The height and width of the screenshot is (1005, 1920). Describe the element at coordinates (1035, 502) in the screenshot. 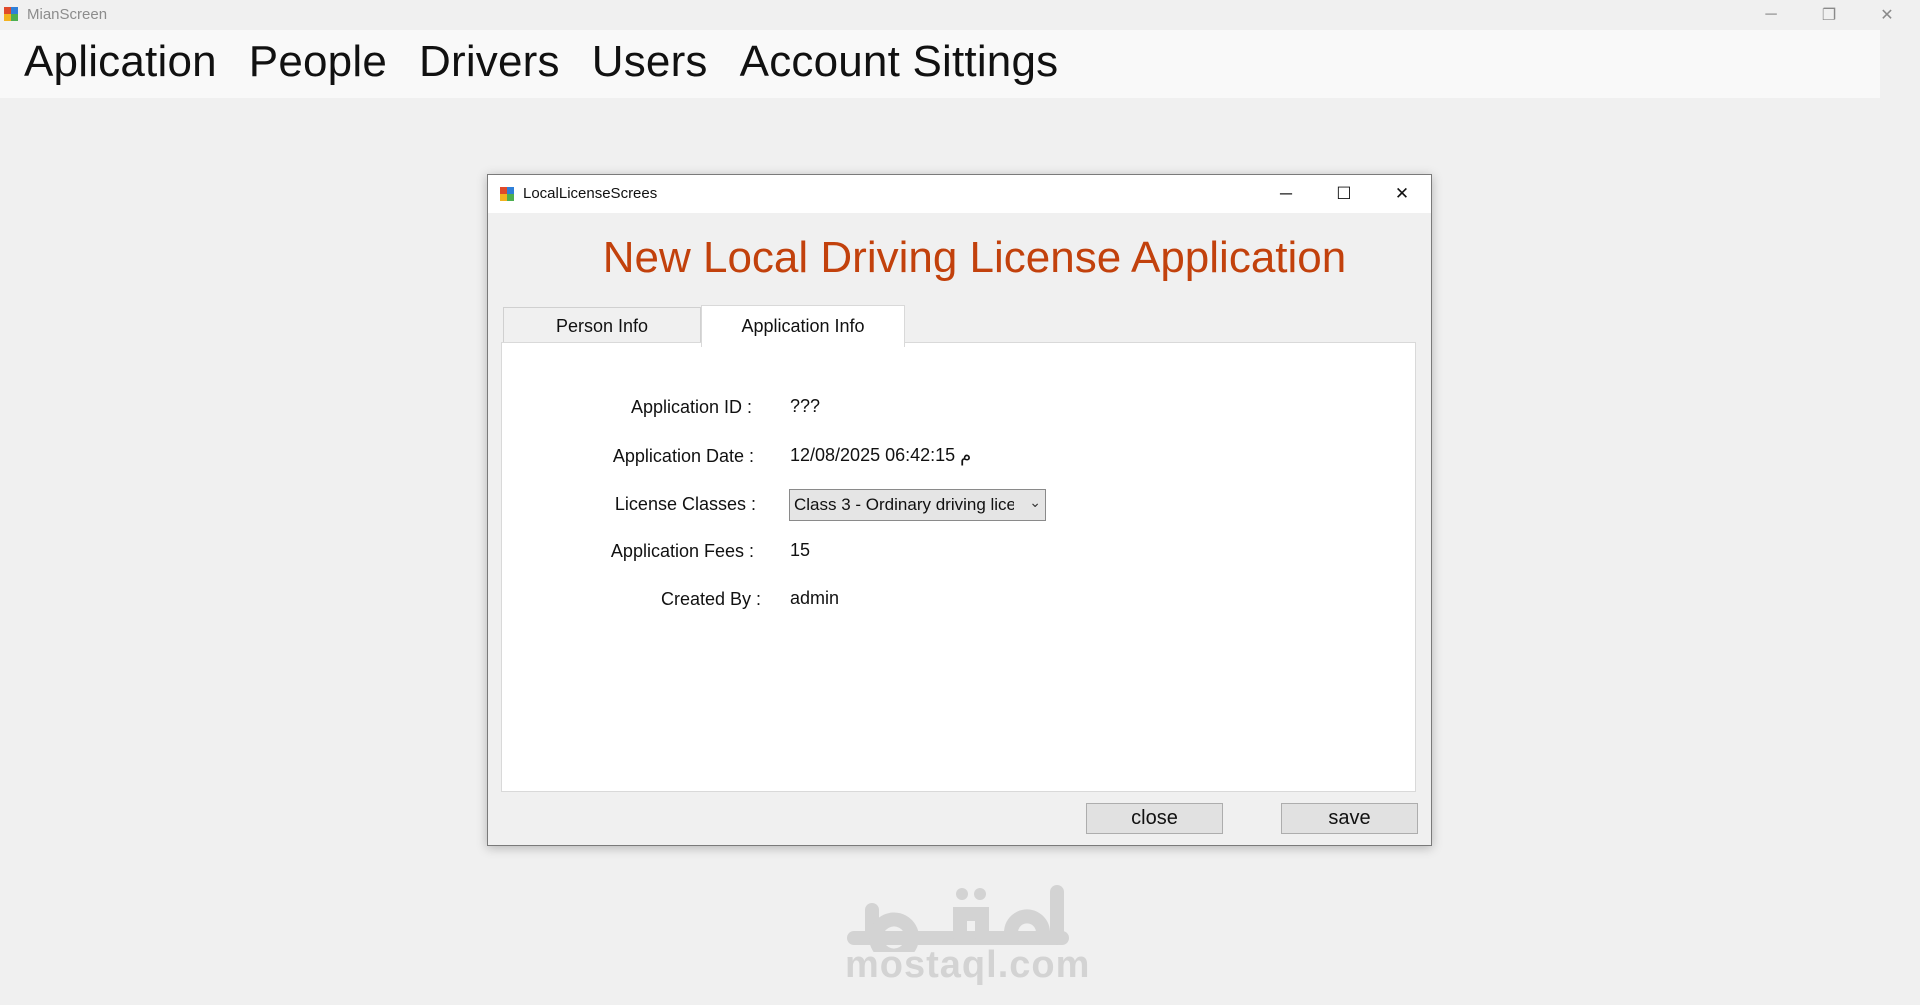

I see `chevron-down-icon: ⌄` at that location.